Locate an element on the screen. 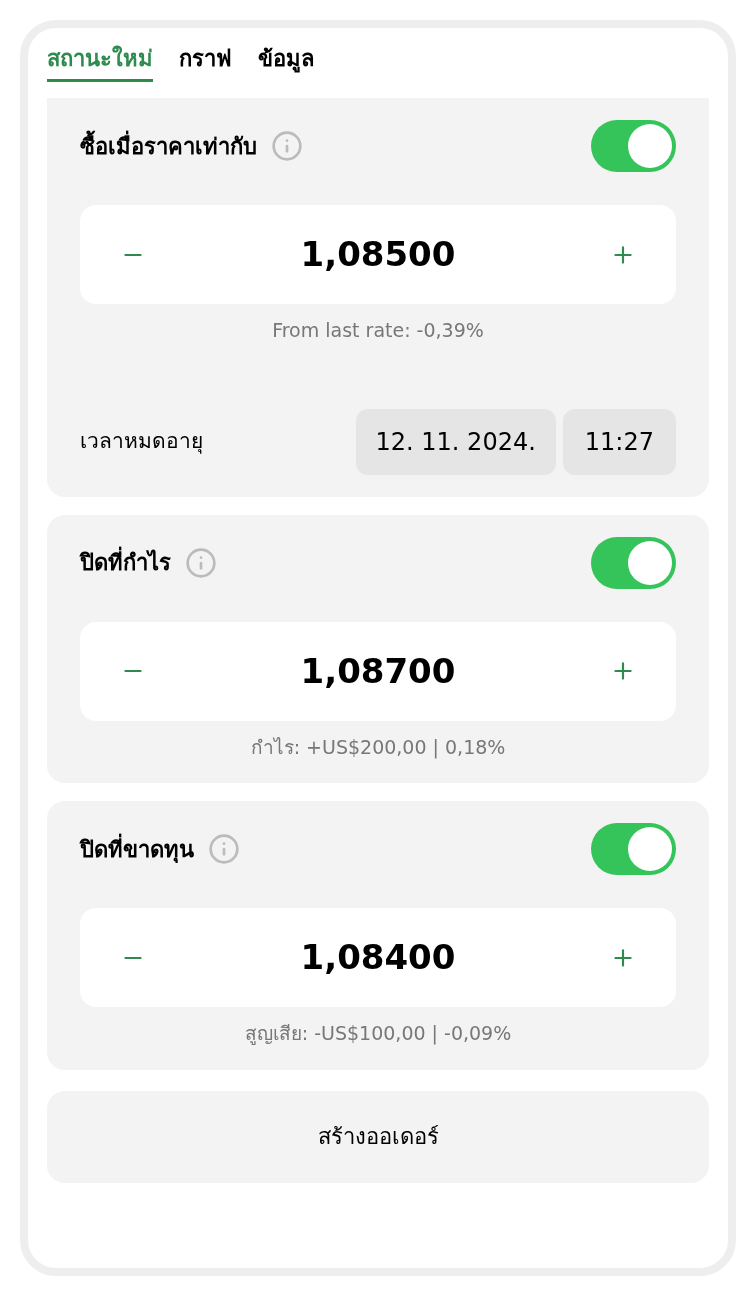 The height and width of the screenshot is (1296, 756). tab: กราฟ is located at coordinates (205, 62).